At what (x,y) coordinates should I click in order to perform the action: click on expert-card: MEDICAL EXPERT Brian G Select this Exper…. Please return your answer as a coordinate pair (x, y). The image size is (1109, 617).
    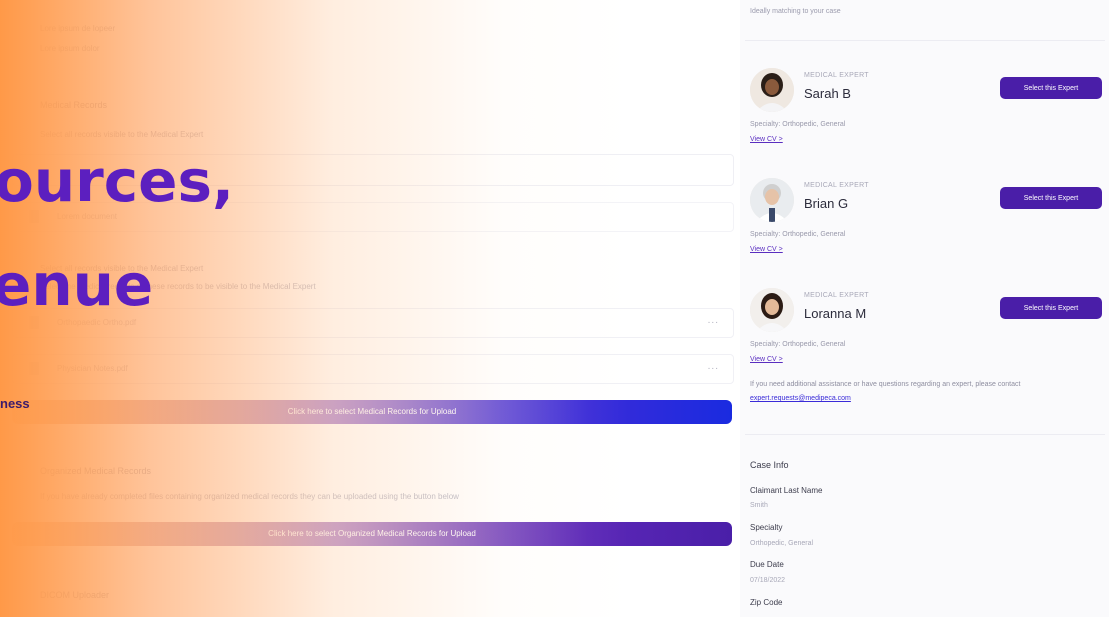
    Looking at the image, I should click on (927, 233).